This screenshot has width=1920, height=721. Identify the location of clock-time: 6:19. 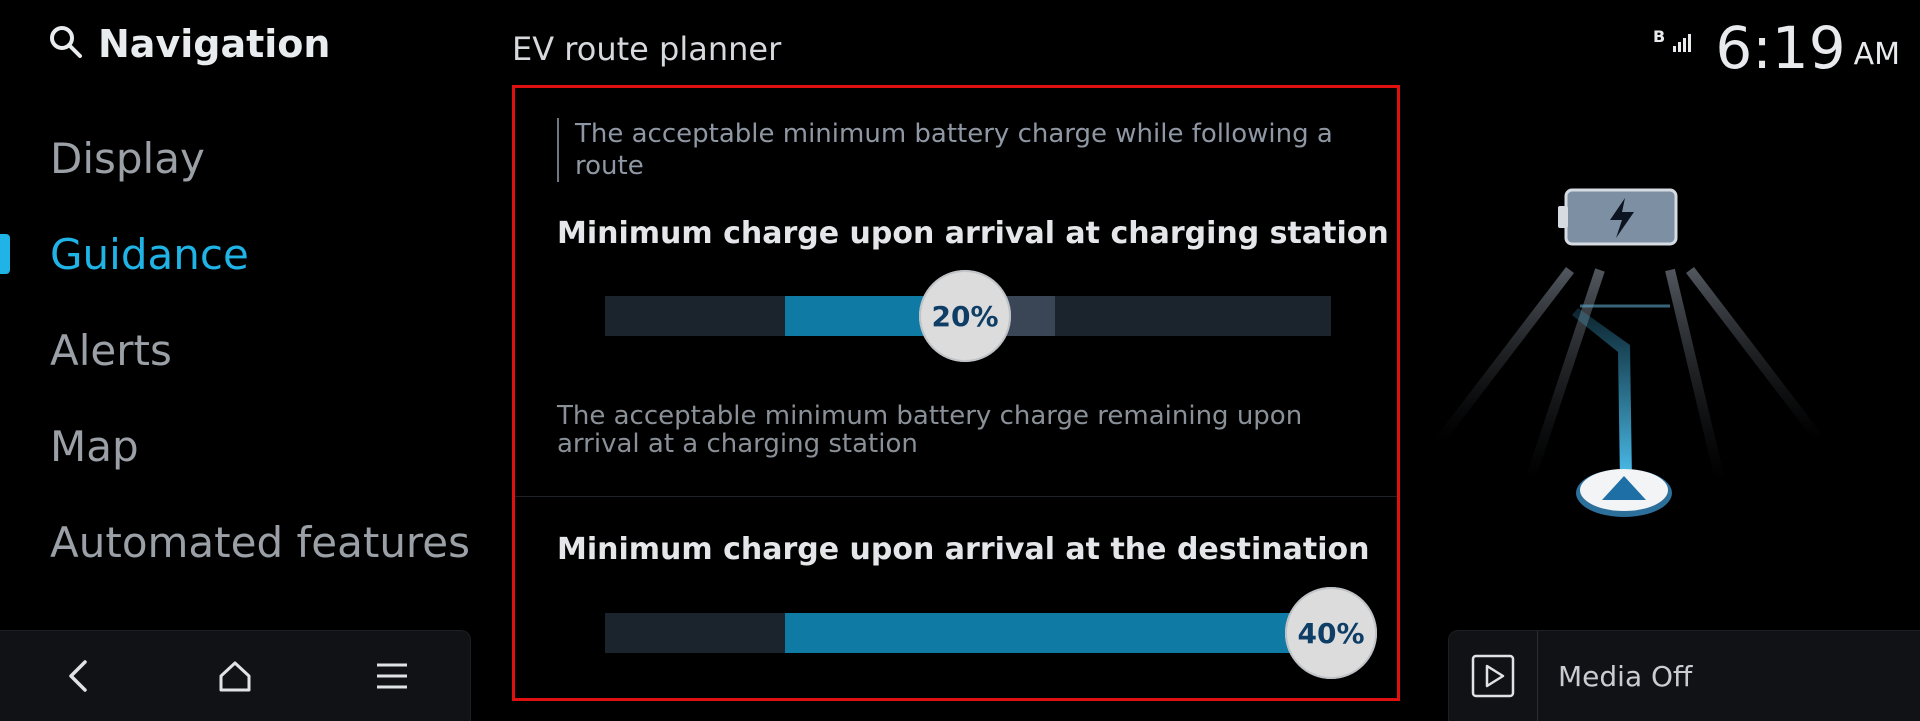
(1780, 48).